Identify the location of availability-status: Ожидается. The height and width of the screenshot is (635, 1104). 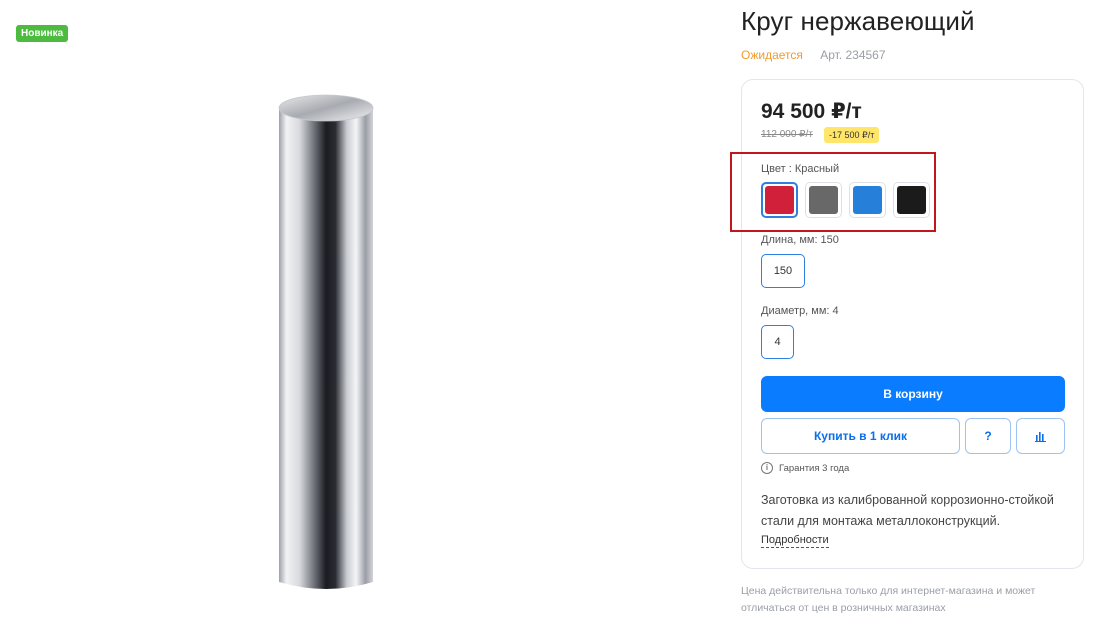
(772, 55).